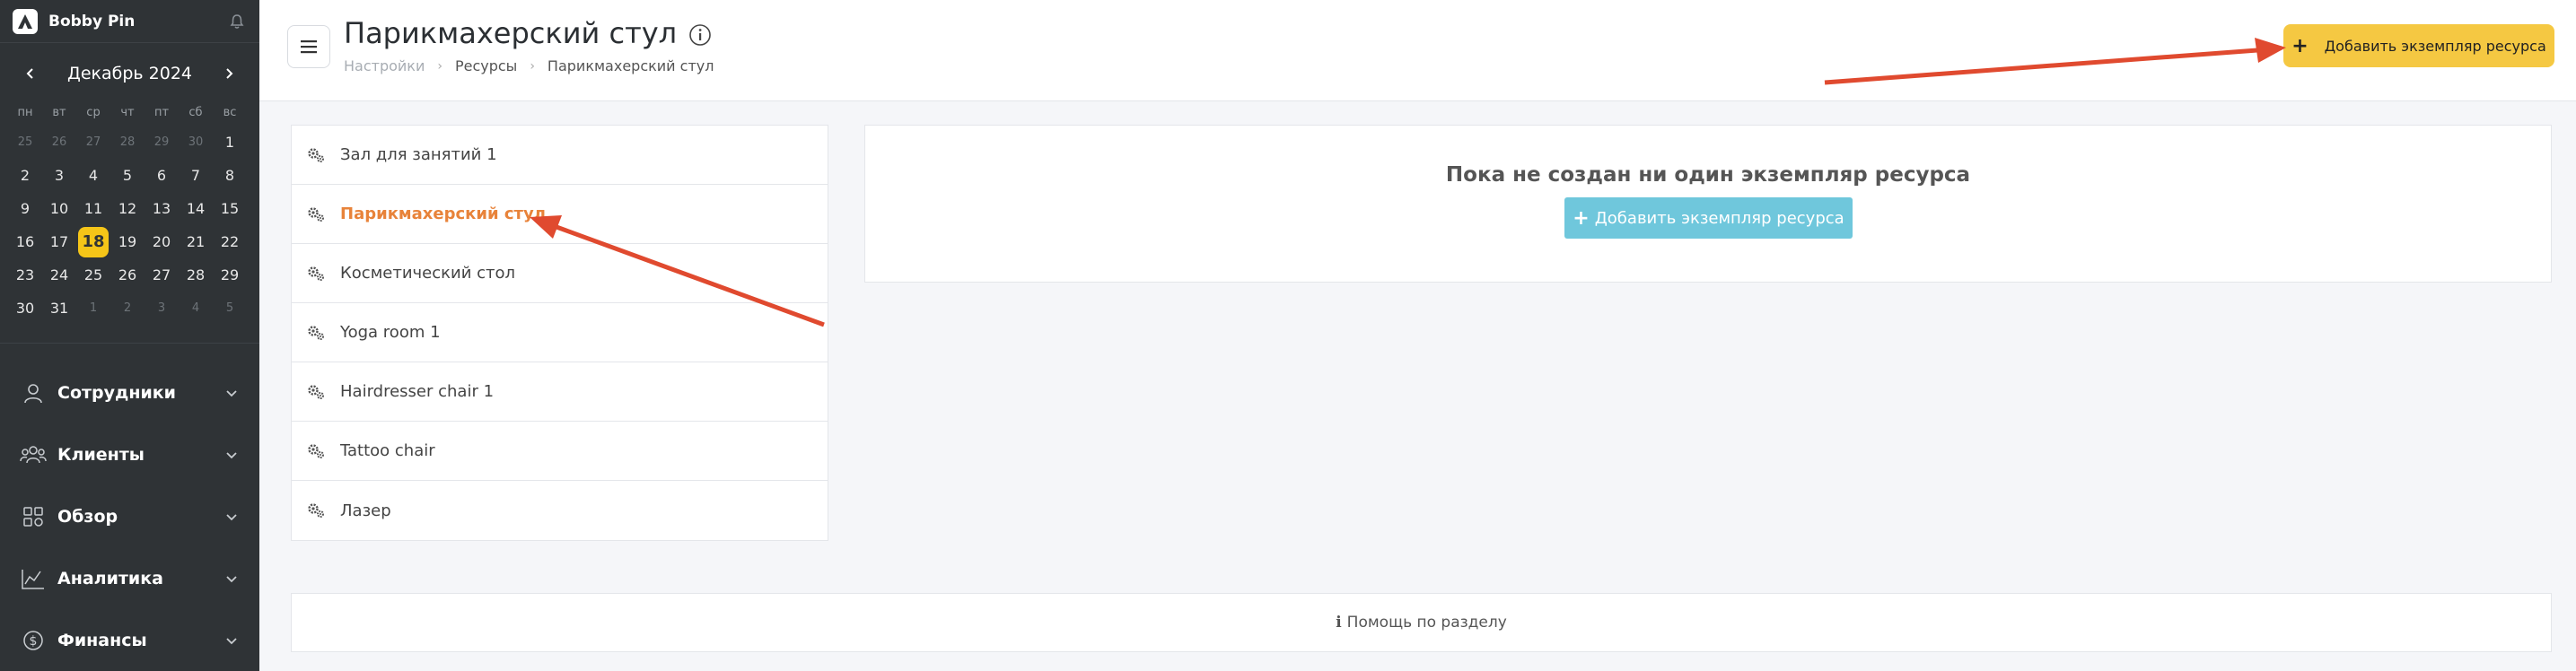  I want to click on breadcrumb-settings: Настройки, so click(384, 65).